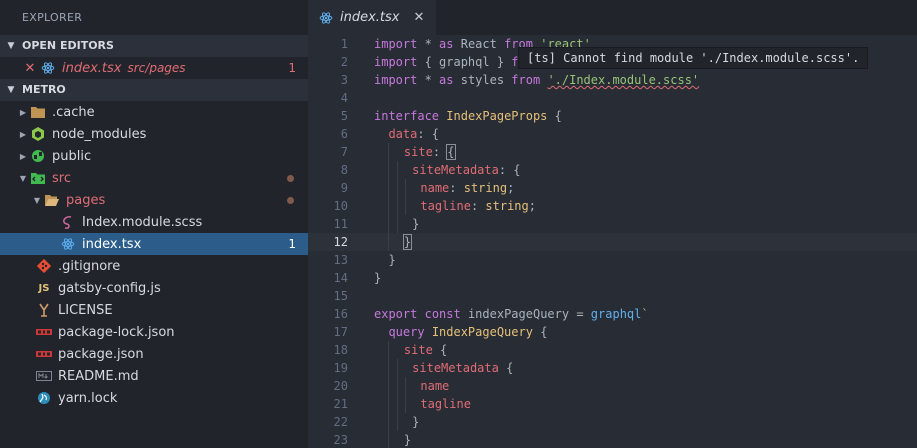 The image size is (917, 448). Describe the element at coordinates (464, 62) in the screenshot. I see `code-token: { graphql }` at that location.